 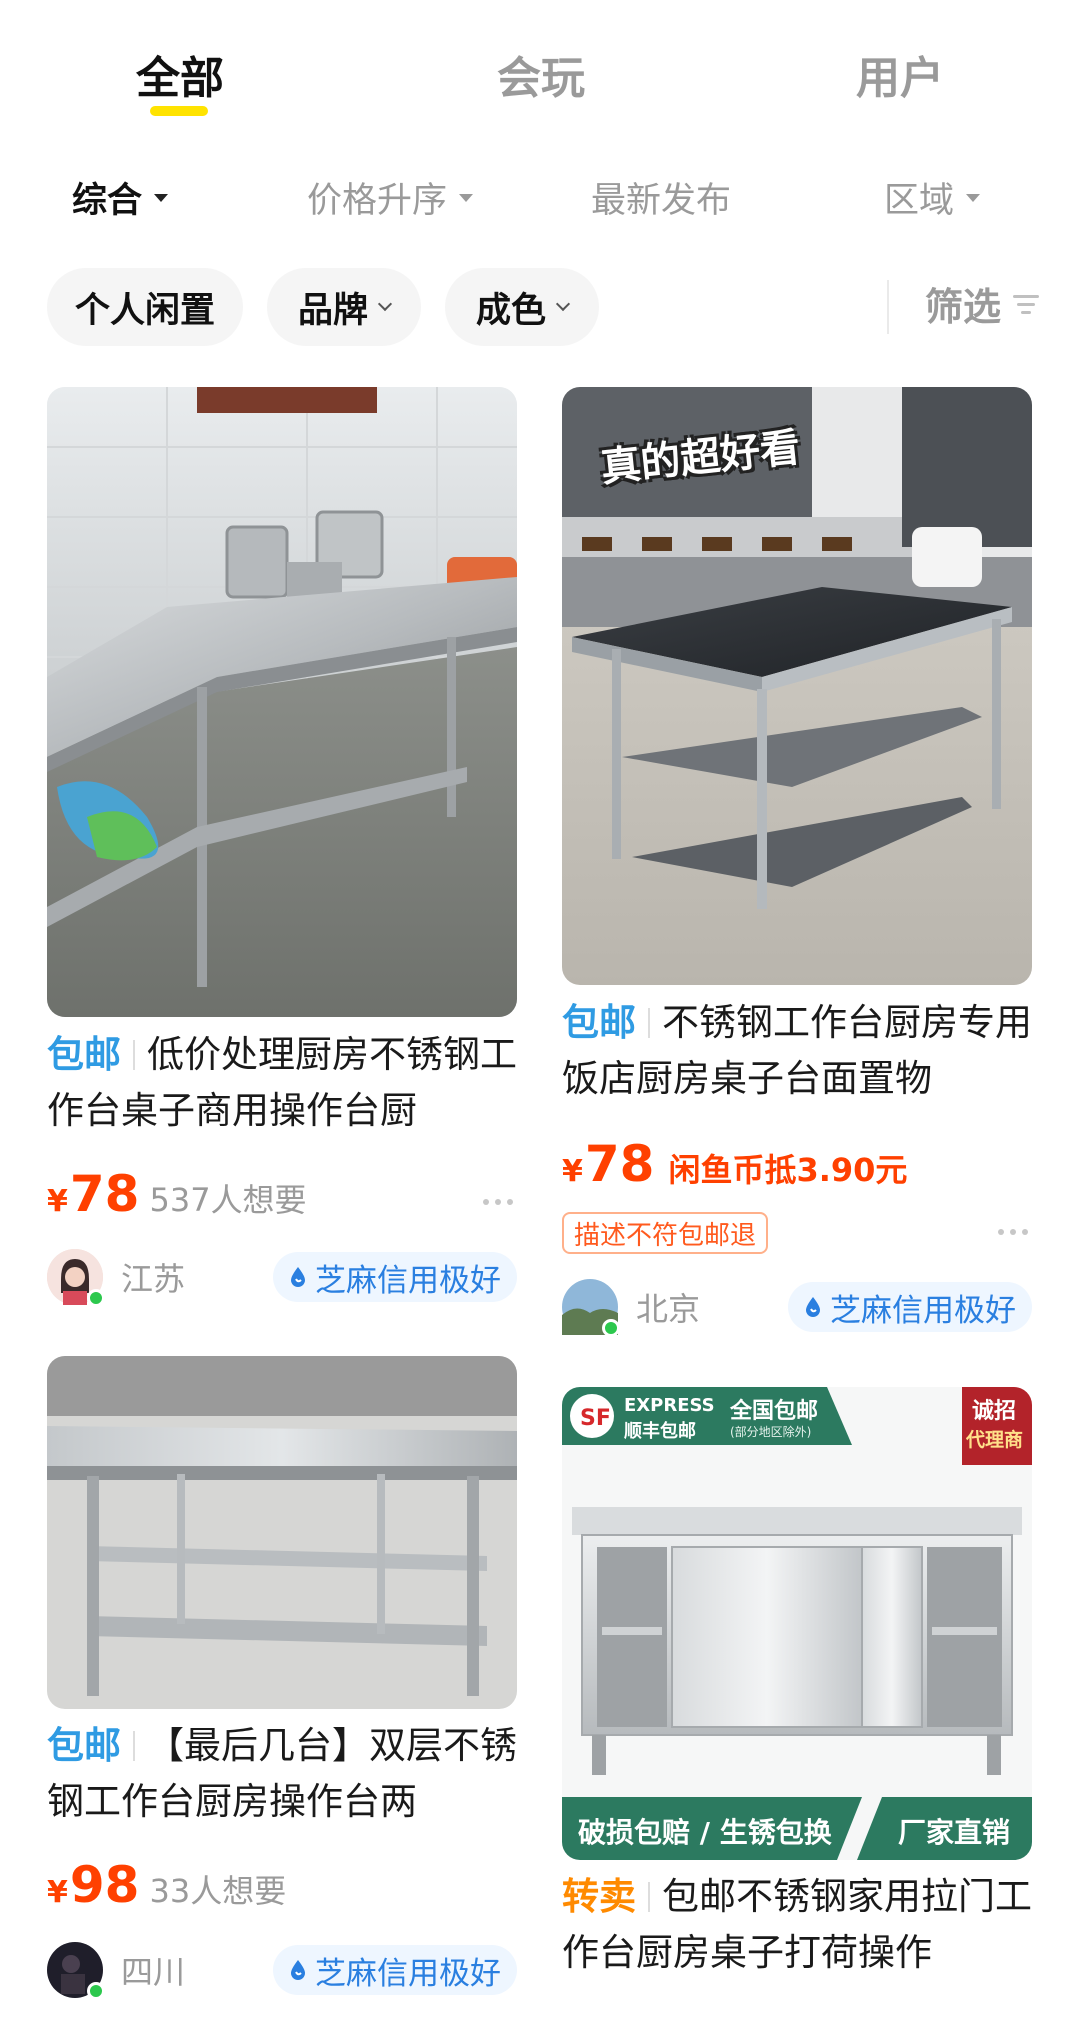 I want to click on seller-info: 江苏, so click(x=116, y=1278).